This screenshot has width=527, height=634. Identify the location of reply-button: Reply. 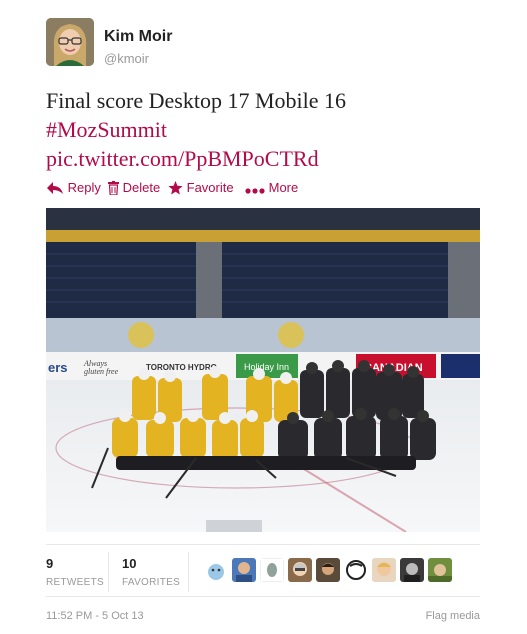
(73, 187).